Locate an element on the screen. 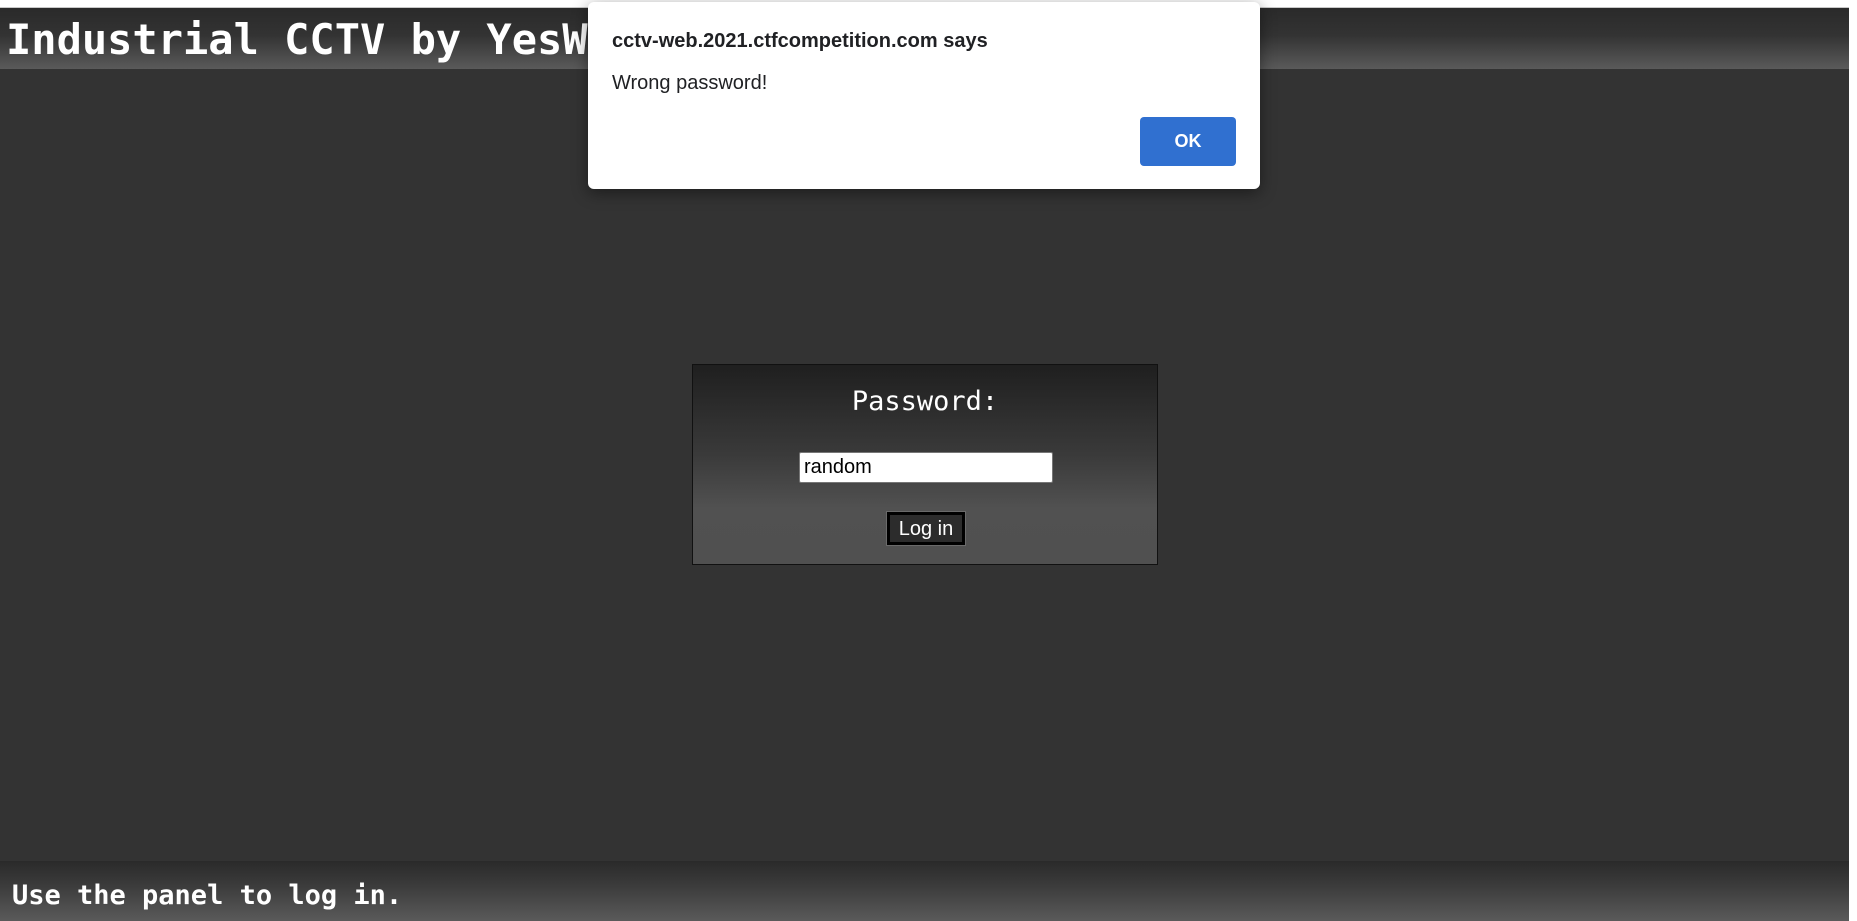 The width and height of the screenshot is (1857, 921). scrollbar-gutter is located at coordinates (1853, 460).